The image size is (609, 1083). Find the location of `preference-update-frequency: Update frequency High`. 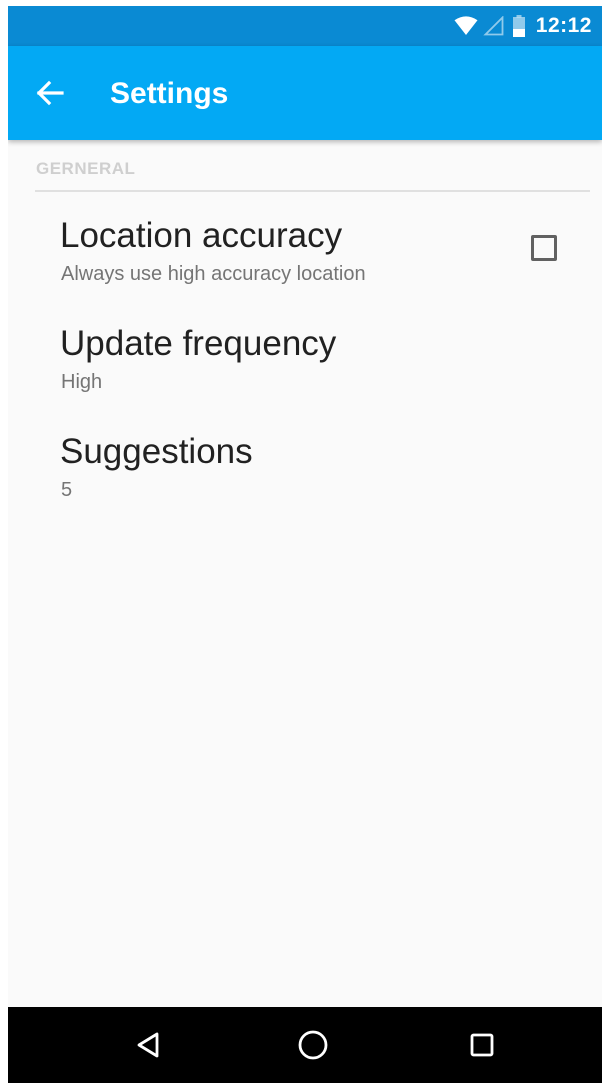

preference-update-frequency: Update frequency High is located at coordinates (305, 364).